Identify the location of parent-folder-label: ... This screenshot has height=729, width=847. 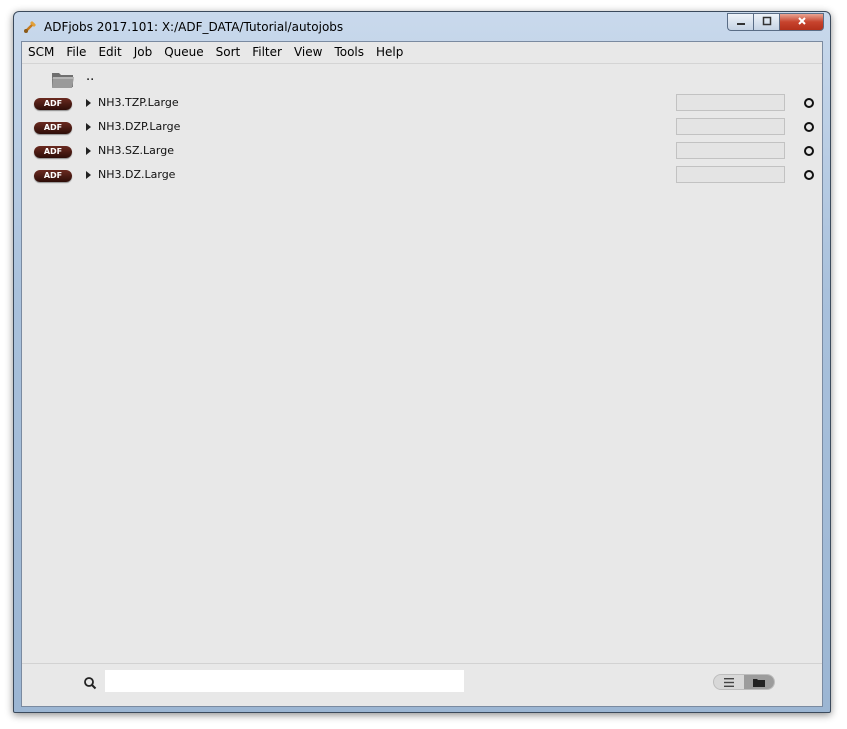
(90, 76).